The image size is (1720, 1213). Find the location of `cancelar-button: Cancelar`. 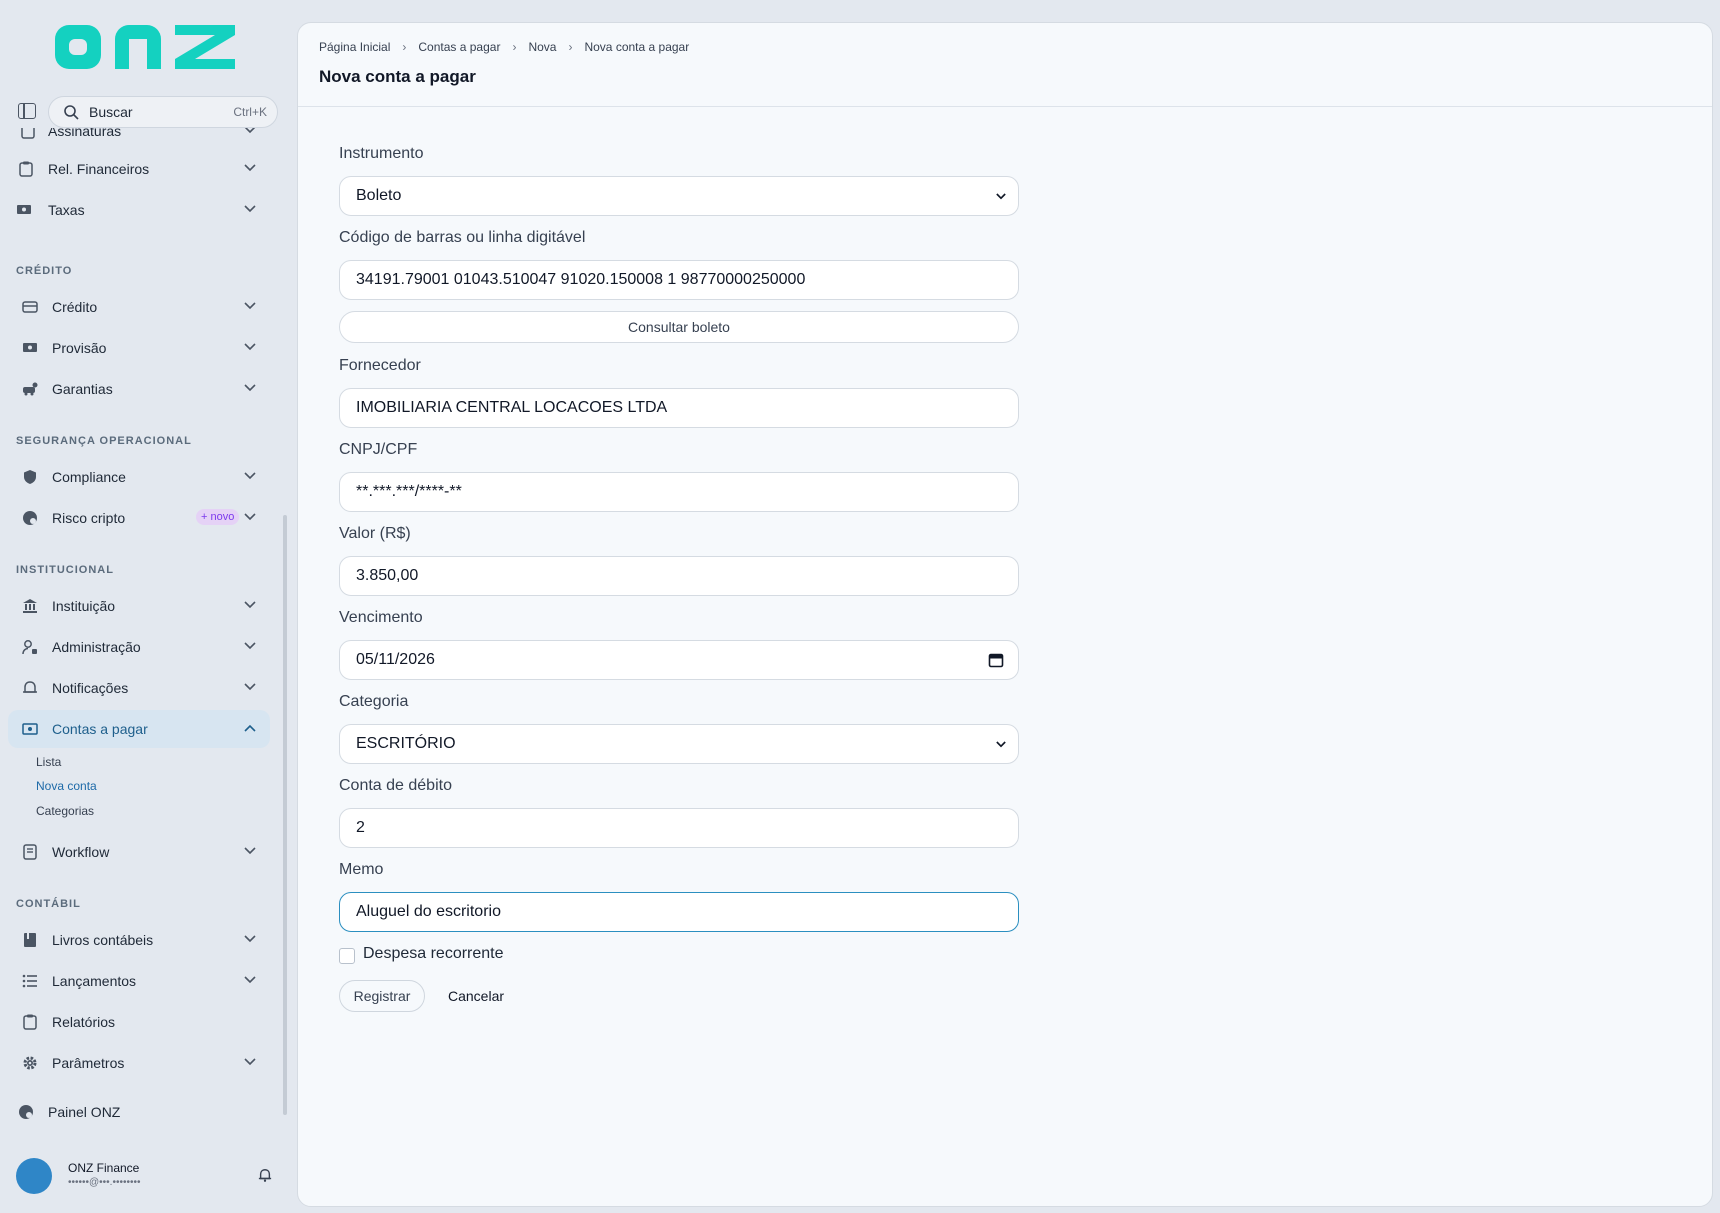

cancelar-button: Cancelar is located at coordinates (476, 996).